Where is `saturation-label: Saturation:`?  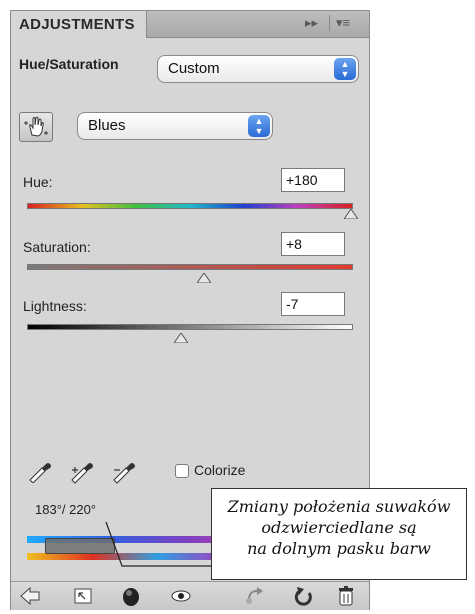
saturation-label: Saturation: is located at coordinates (57, 247).